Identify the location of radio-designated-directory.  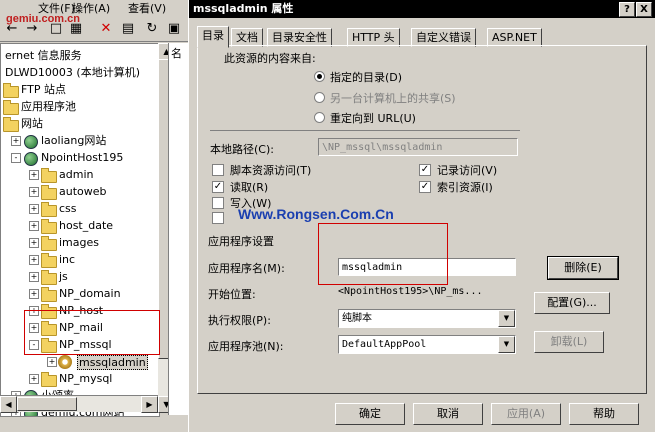
(319, 76).